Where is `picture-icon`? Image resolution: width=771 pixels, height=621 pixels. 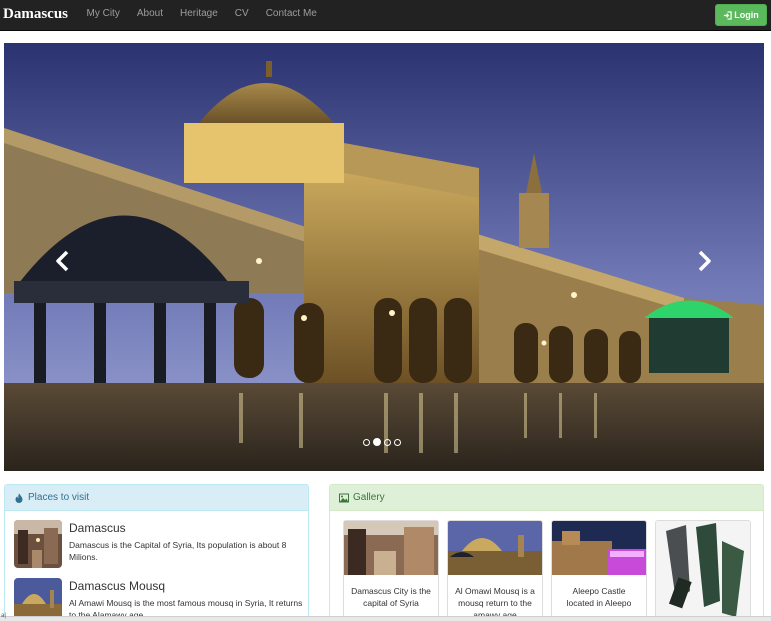
picture-icon is located at coordinates (344, 497).